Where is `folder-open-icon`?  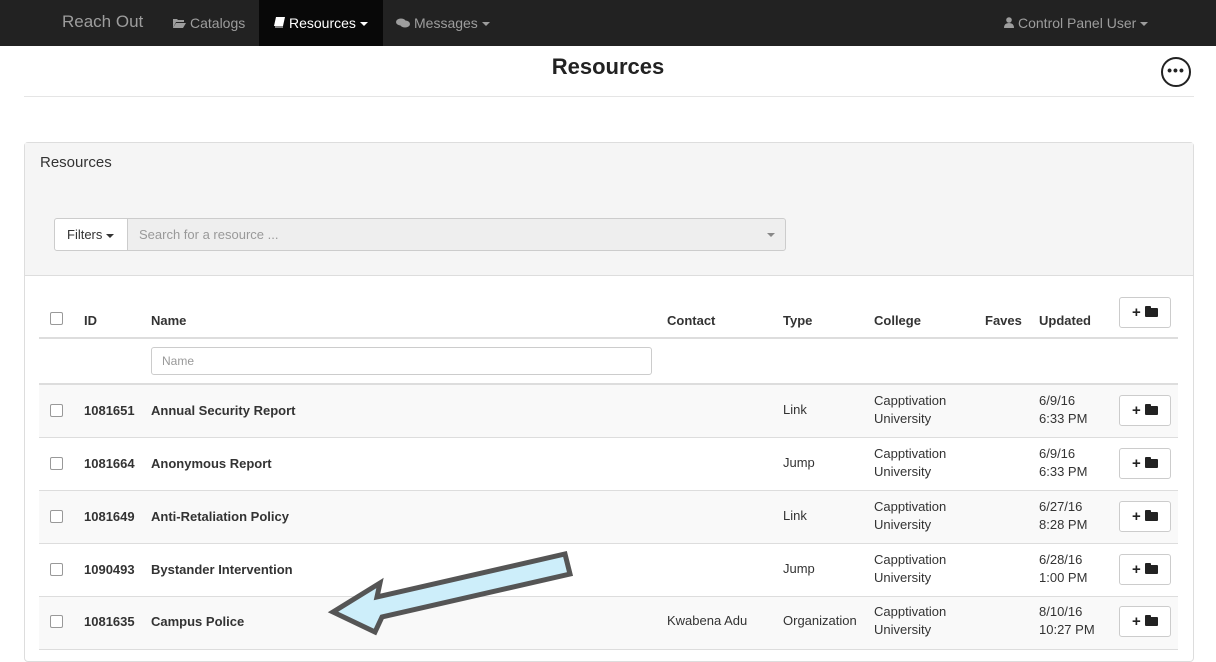 folder-open-icon is located at coordinates (179, 24).